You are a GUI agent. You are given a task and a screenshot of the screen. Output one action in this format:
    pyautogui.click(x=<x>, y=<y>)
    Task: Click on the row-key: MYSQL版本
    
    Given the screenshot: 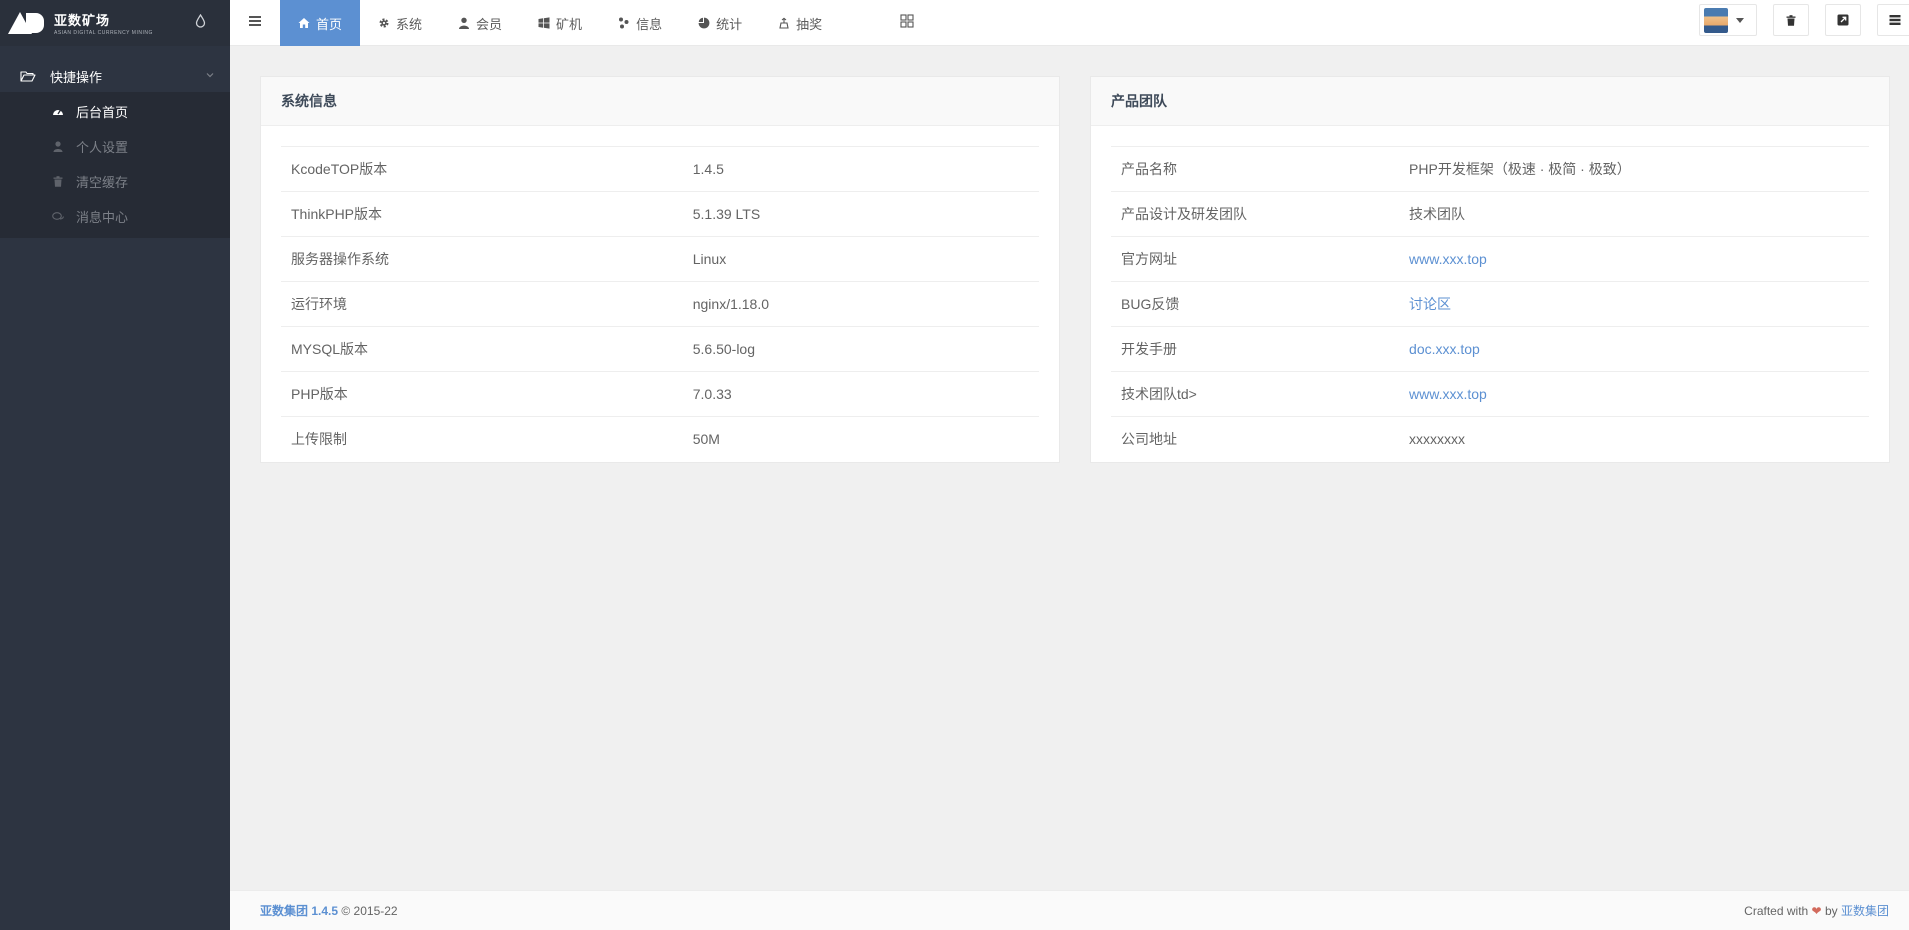 What is the action you would take?
    pyautogui.click(x=482, y=349)
    